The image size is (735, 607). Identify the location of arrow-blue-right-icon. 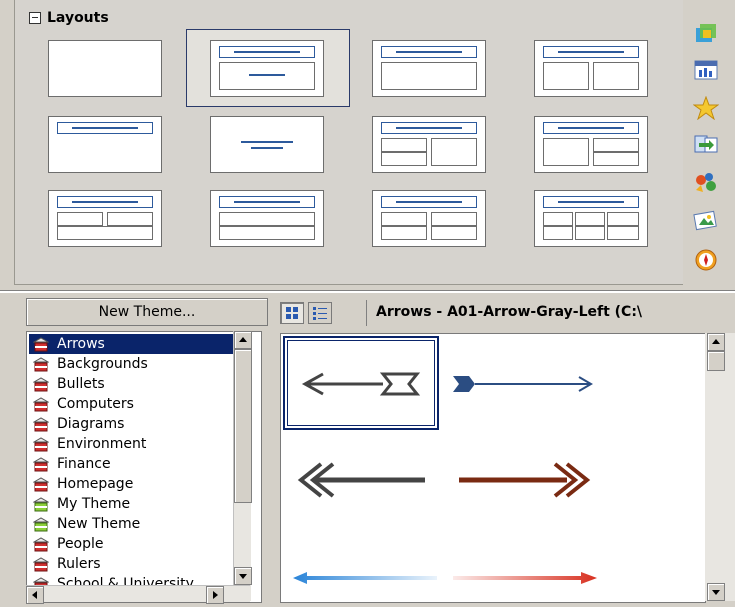
(523, 384).